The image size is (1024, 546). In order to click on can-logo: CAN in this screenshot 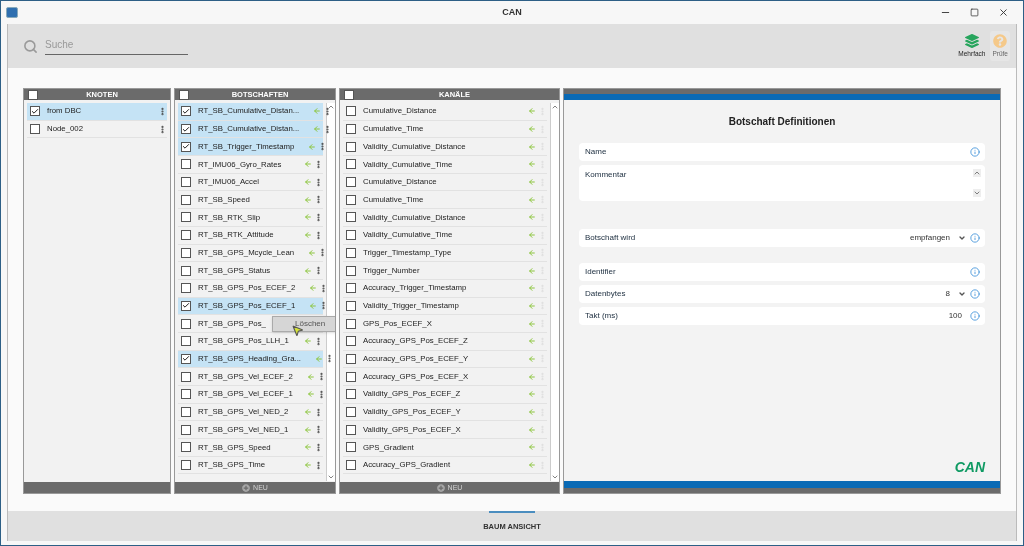, I will do `click(969, 467)`.